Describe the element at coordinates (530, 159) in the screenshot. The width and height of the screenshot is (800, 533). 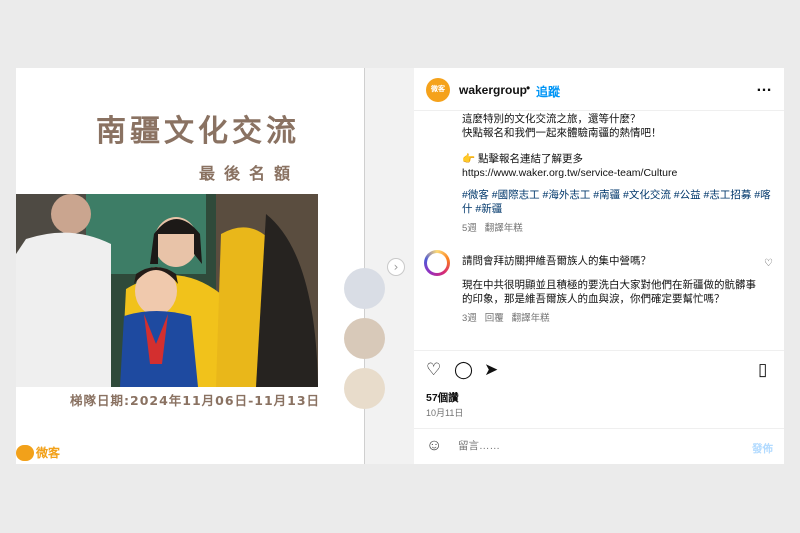
I see `caption-line-3: 點擊報名連結了解更多` at that location.